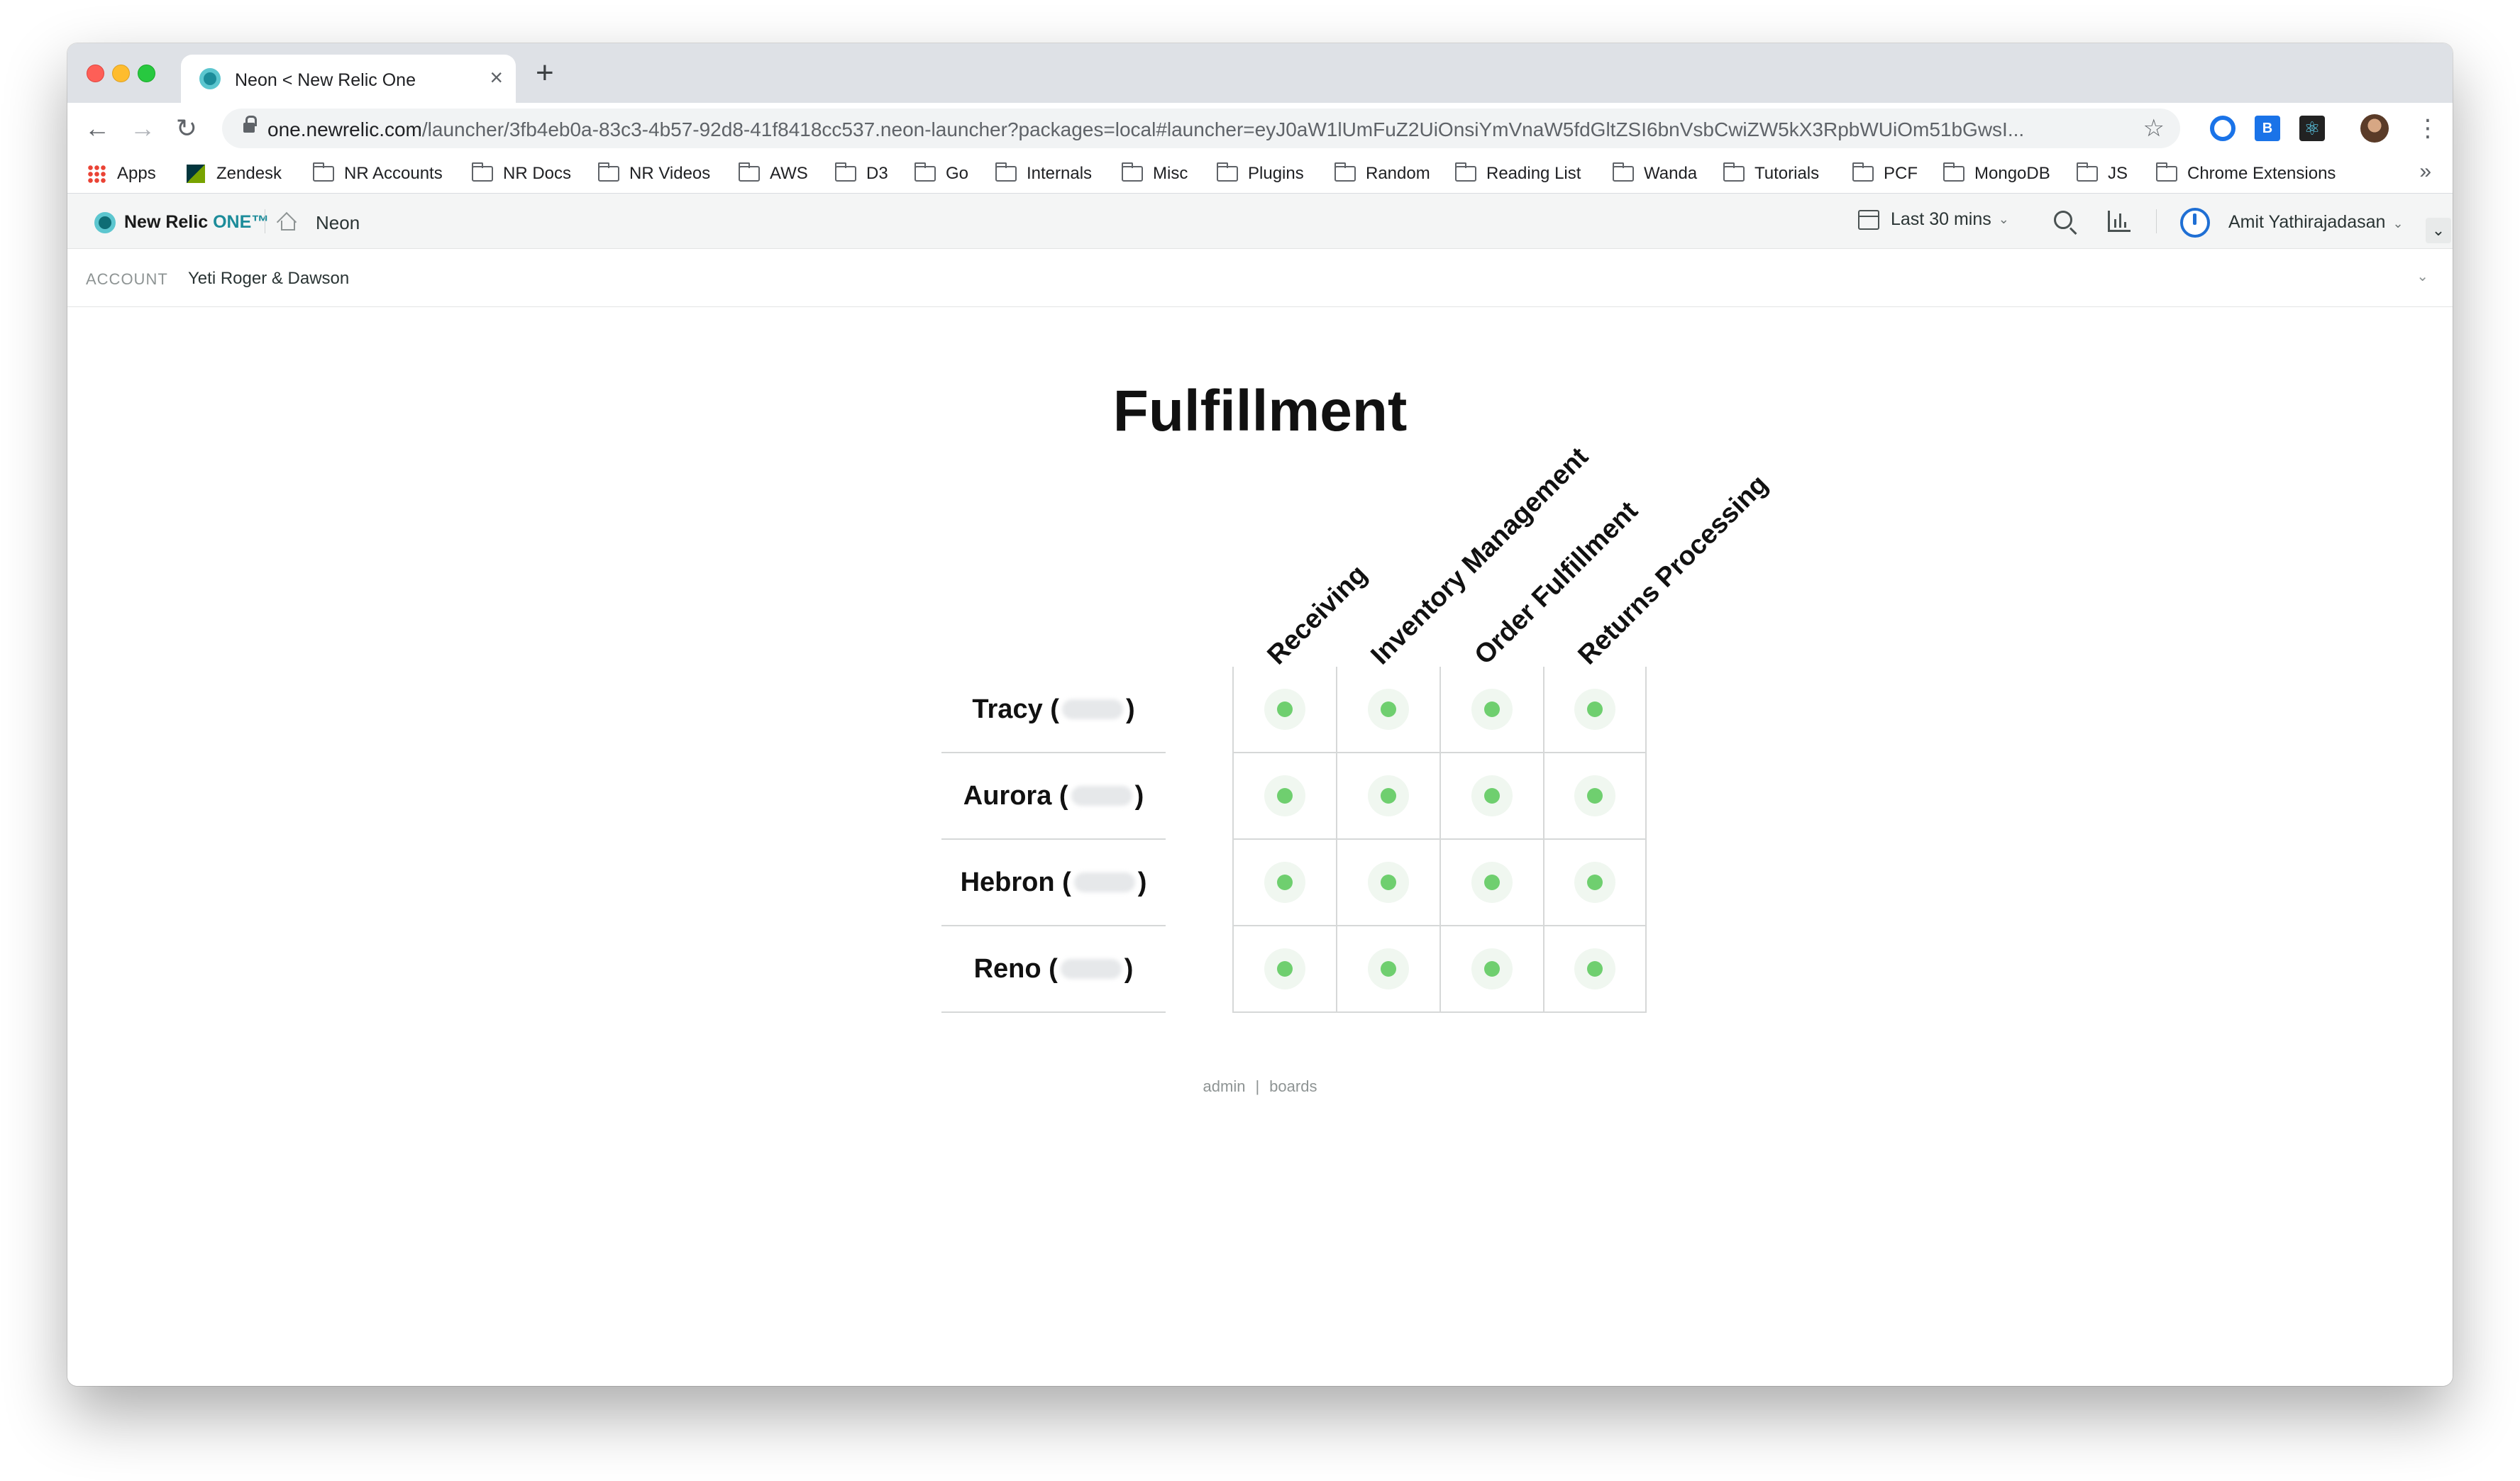 The image size is (2520, 1481). Describe the element at coordinates (338, 223) in the screenshot. I see `breadcrumb: Neon` at that location.